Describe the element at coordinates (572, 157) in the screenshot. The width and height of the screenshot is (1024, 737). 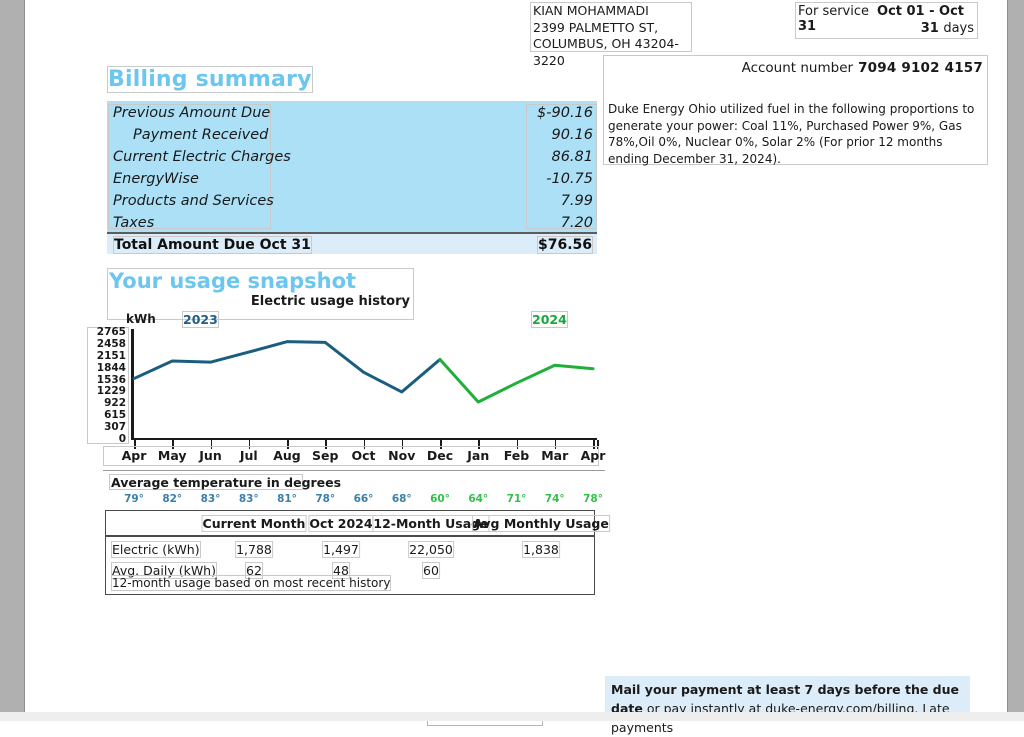
I see `billing-row-amount: 86.81` at that location.